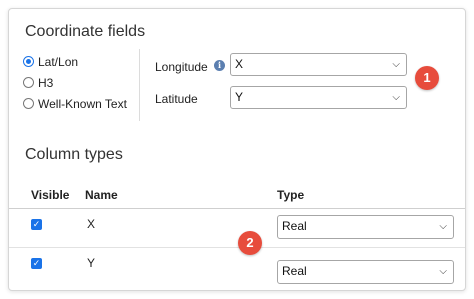  What do you see at coordinates (318, 64) in the screenshot?
I see `longitude-select: X ⌵` at bounding box center [318, 64].